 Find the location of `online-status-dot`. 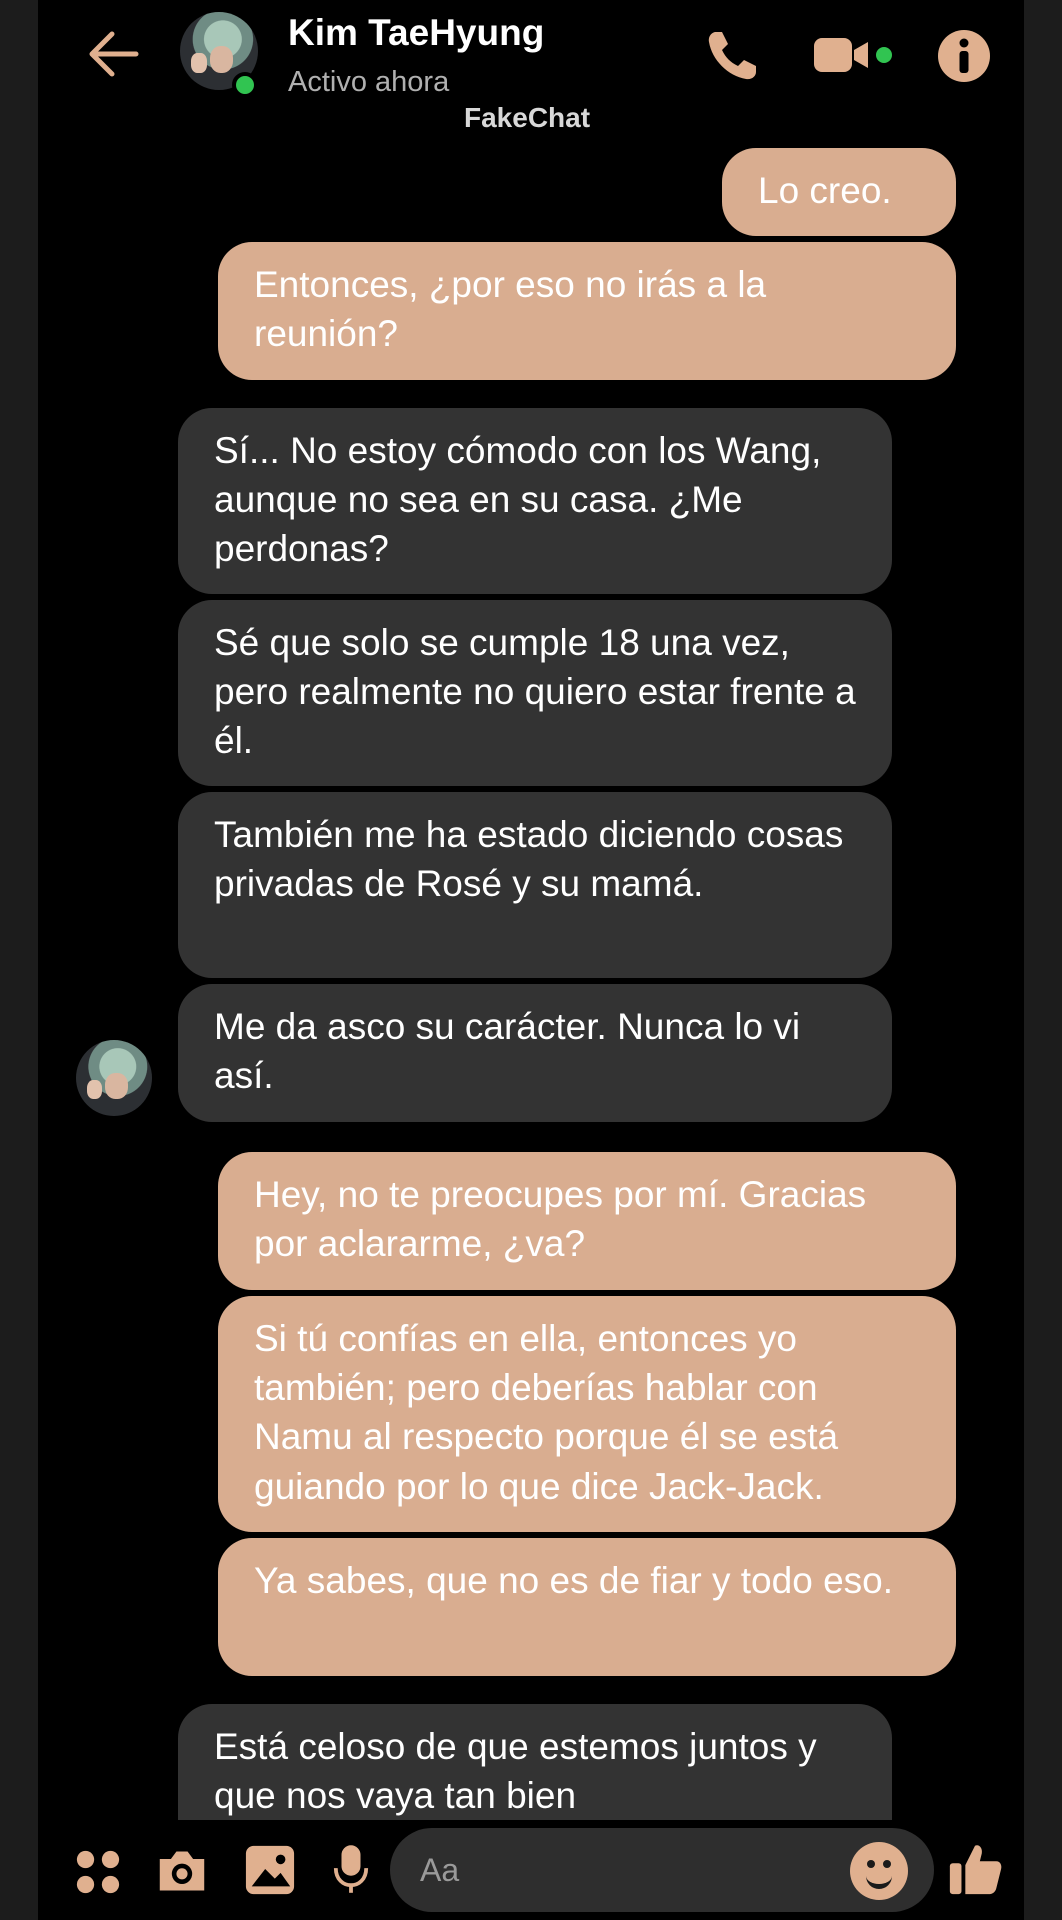

online-status-dot is located at coordinates (245, 85).